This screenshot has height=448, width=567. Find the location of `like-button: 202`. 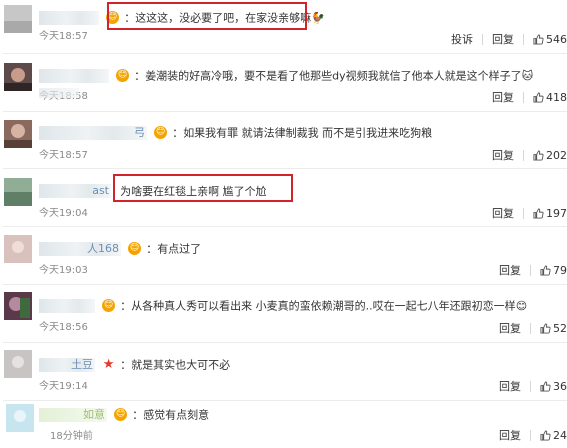

like-button: 202 is located at coordinates (550, 155).